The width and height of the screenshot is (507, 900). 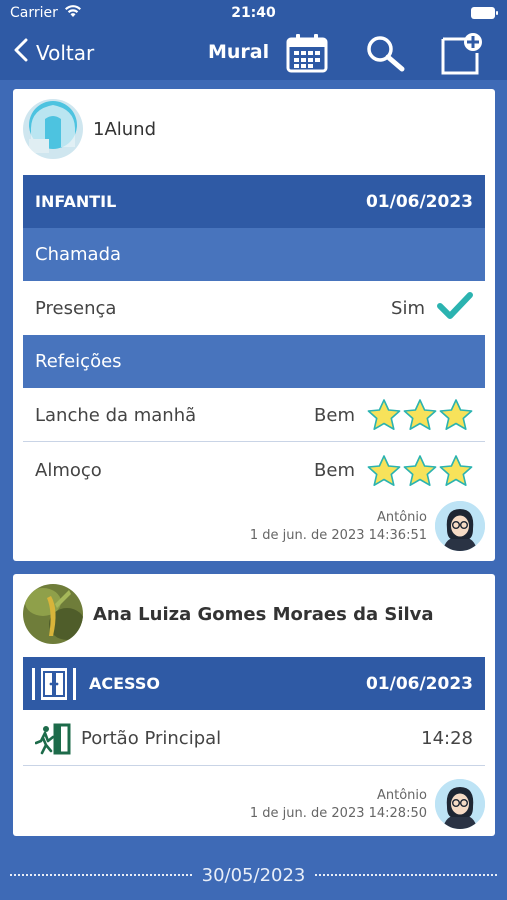 What do you see at coordinates (78, 361) in the screenshot?
I see `section-title-label: Refeições` at bounding box center [78, 361].